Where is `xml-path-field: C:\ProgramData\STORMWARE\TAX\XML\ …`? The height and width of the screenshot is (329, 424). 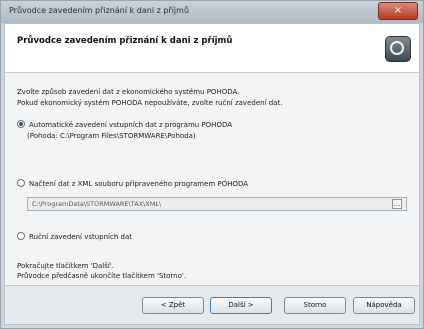
xml-path-field: C:\ProgramData\STORMWARE\TAX\XML\ … is located at coordinates (217, 204).